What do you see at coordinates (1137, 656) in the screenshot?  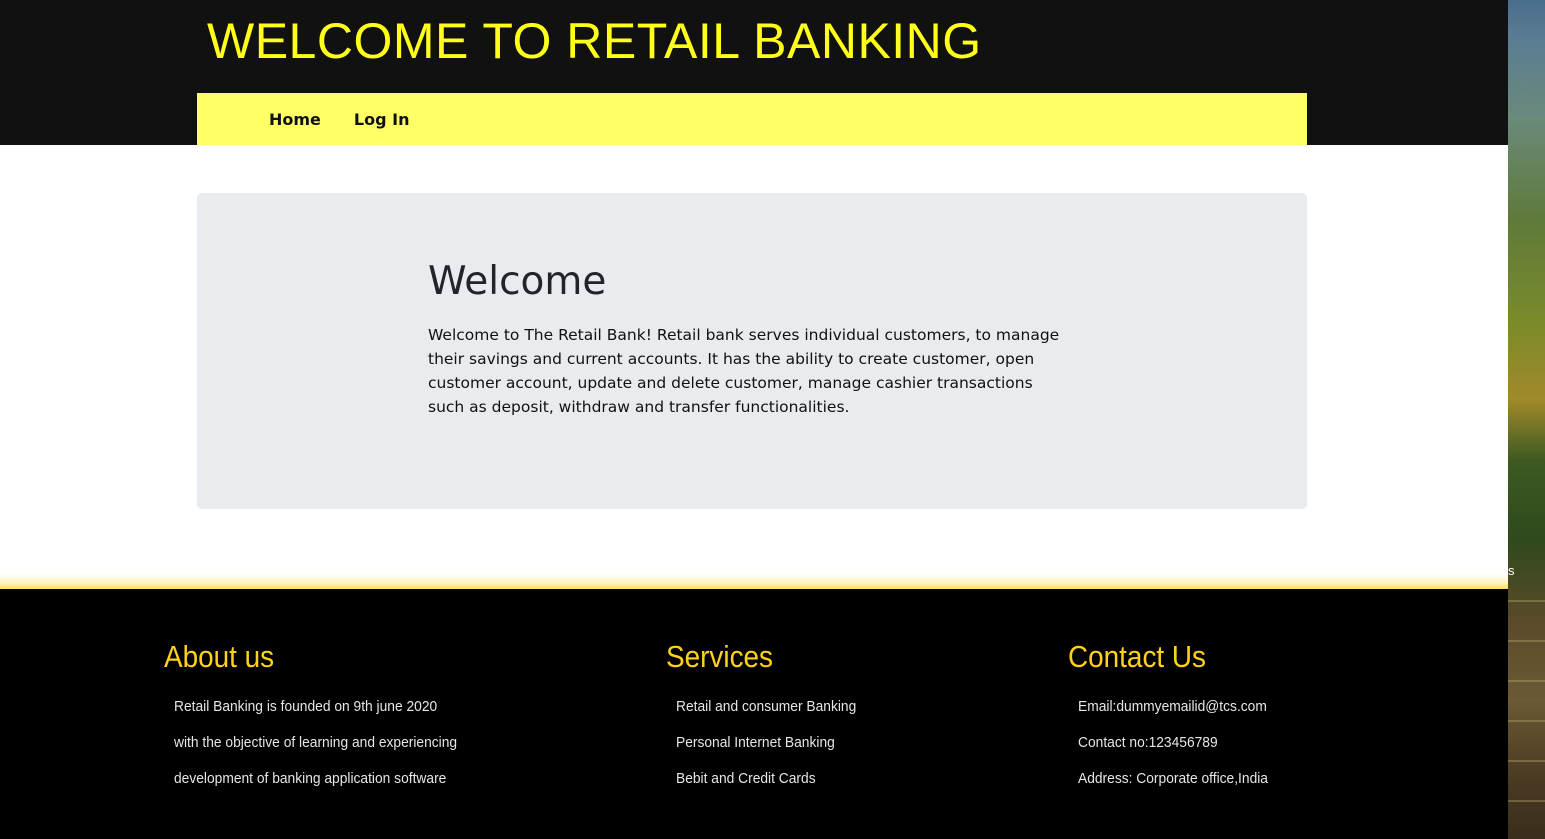 I see `contact-heading: Contact Us` at bounding box center [1137, 656].